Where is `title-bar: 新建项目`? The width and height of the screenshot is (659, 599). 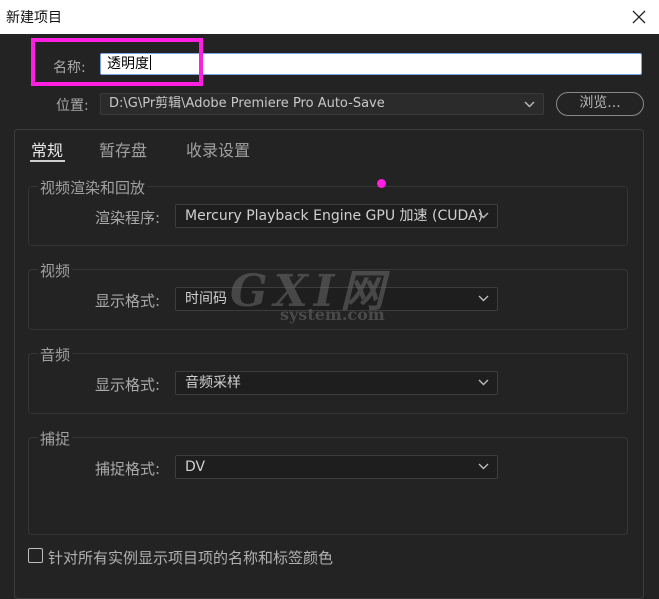 title-bar: 新建项目 is located at coordinates (329, 17).